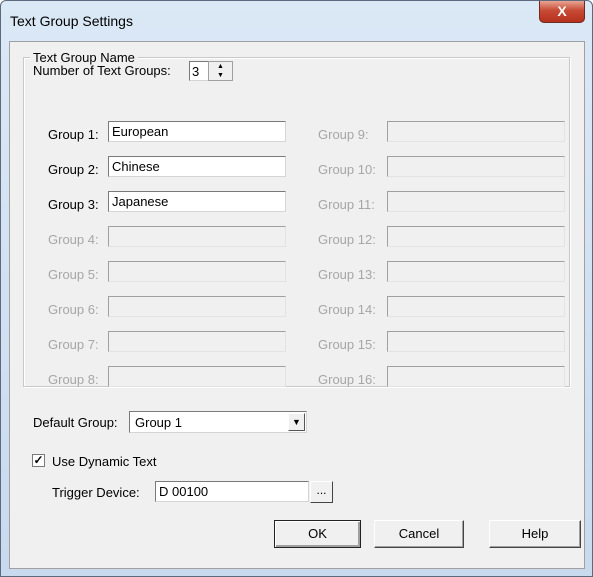 The height and width of the screenshot is (577, 593). Describe the element at coordinates (197, 341) in the screenshot. I see `group-7-input` at that location.